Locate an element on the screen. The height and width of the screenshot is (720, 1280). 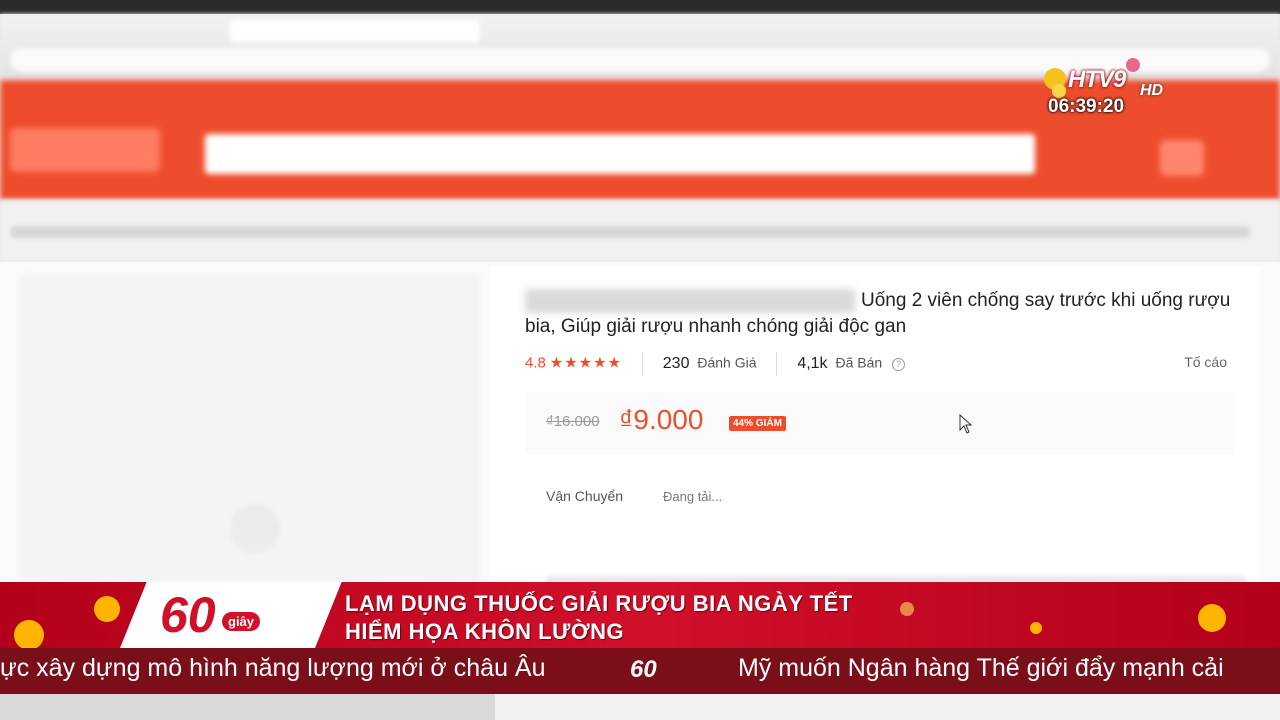
review-label: Đánh Giá is located at coordinates (727, 362).